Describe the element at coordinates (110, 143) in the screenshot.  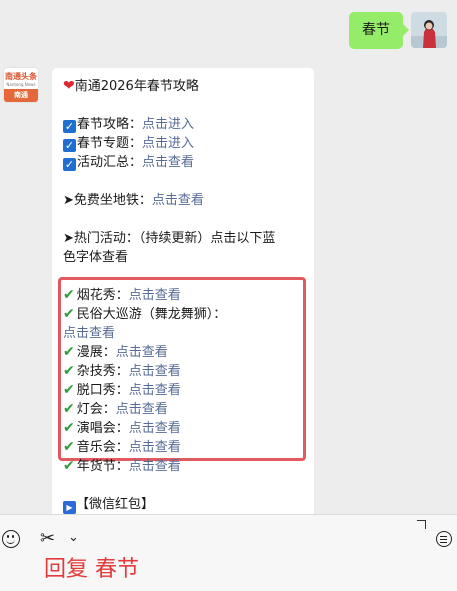
I see `guide-item-label: 春节专题：` at that location.